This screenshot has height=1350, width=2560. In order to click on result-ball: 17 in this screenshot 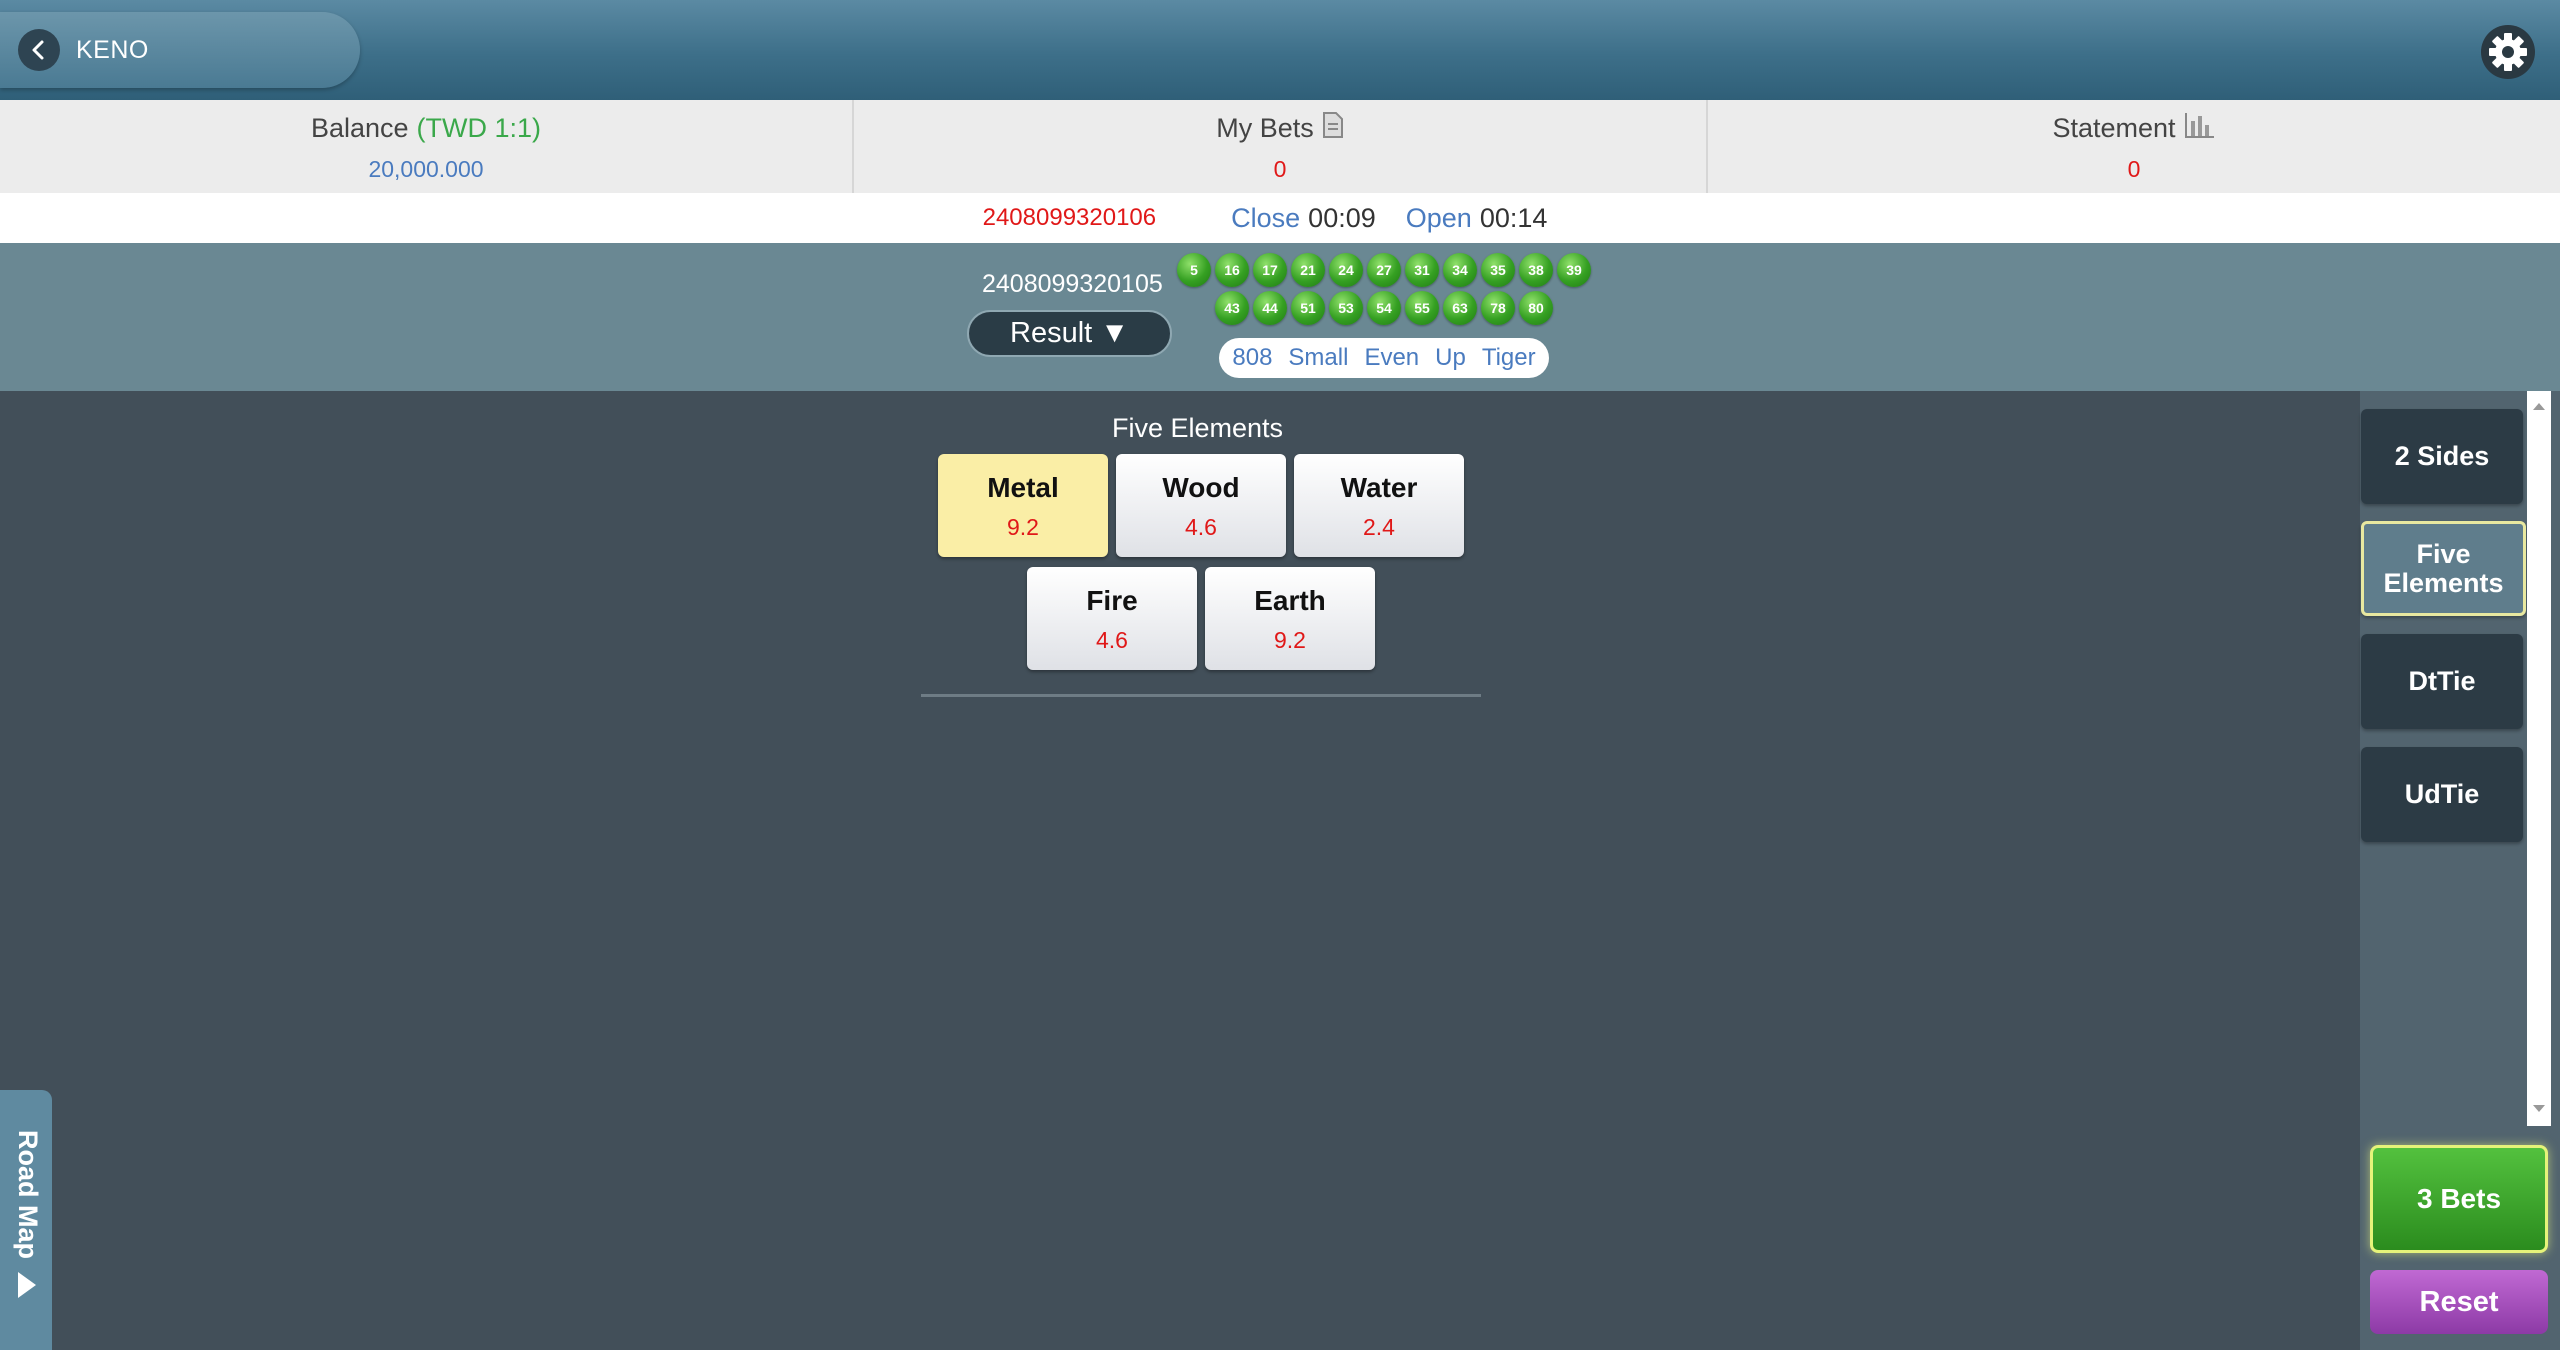, I will do `click(1270, 270)`.